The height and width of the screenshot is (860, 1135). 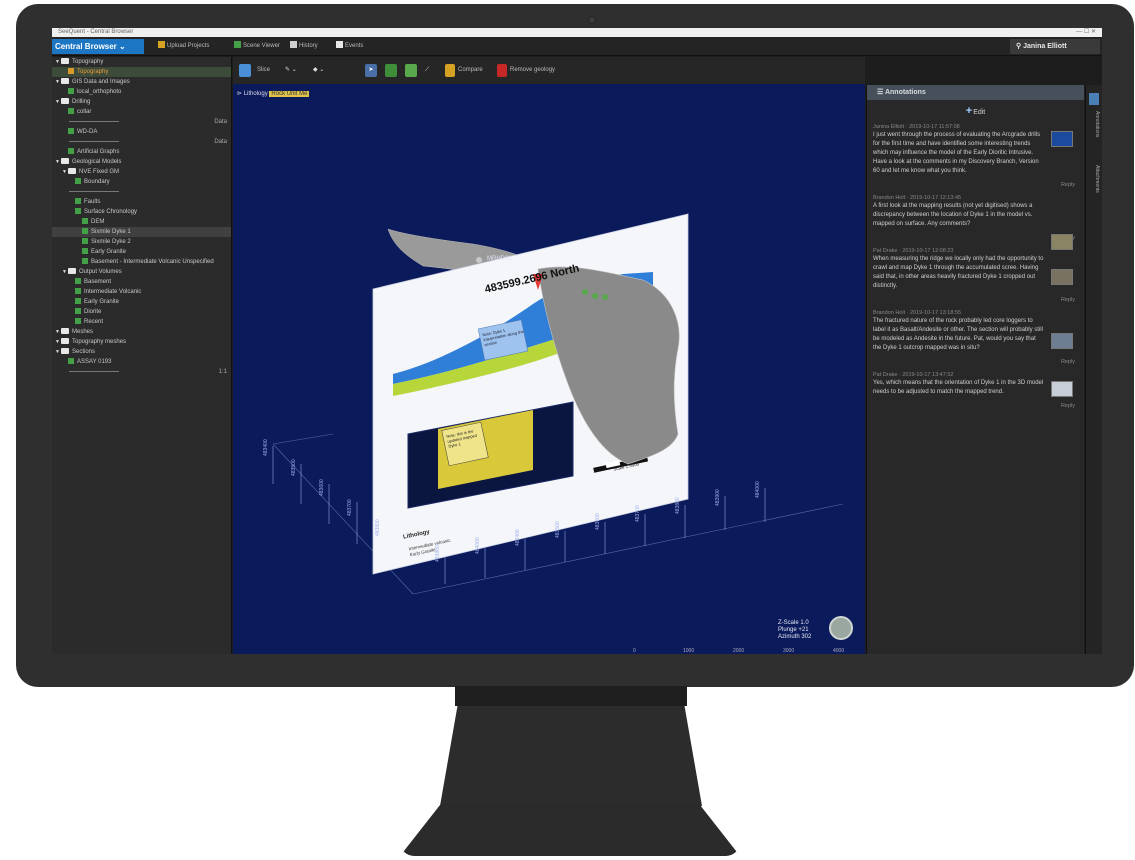 I want to click on user-button: ⚲ Janina Elliott, so click(x=1055, y=46).